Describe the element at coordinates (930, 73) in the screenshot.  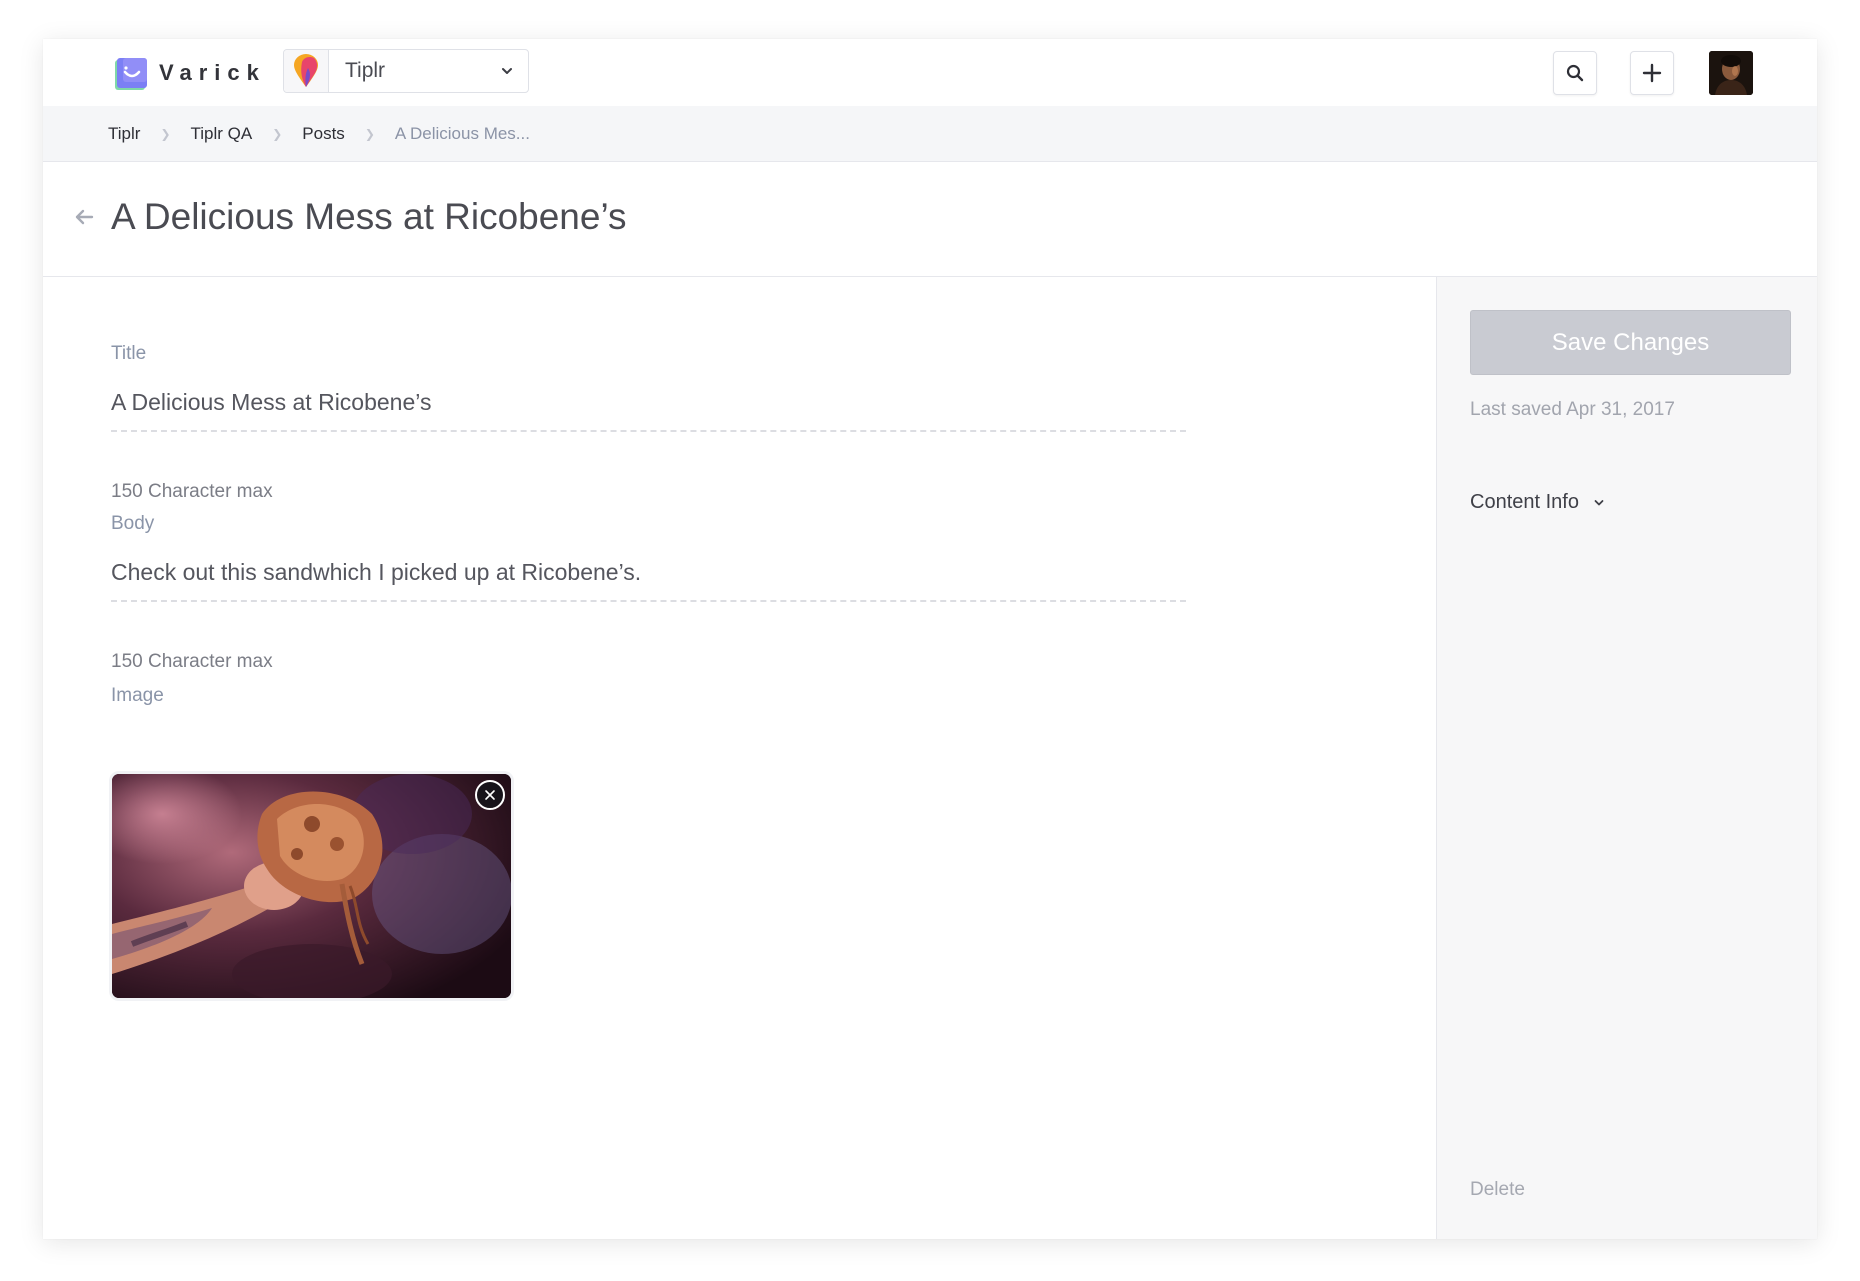
I see `top-nav: Varick Tiplr` at that location.